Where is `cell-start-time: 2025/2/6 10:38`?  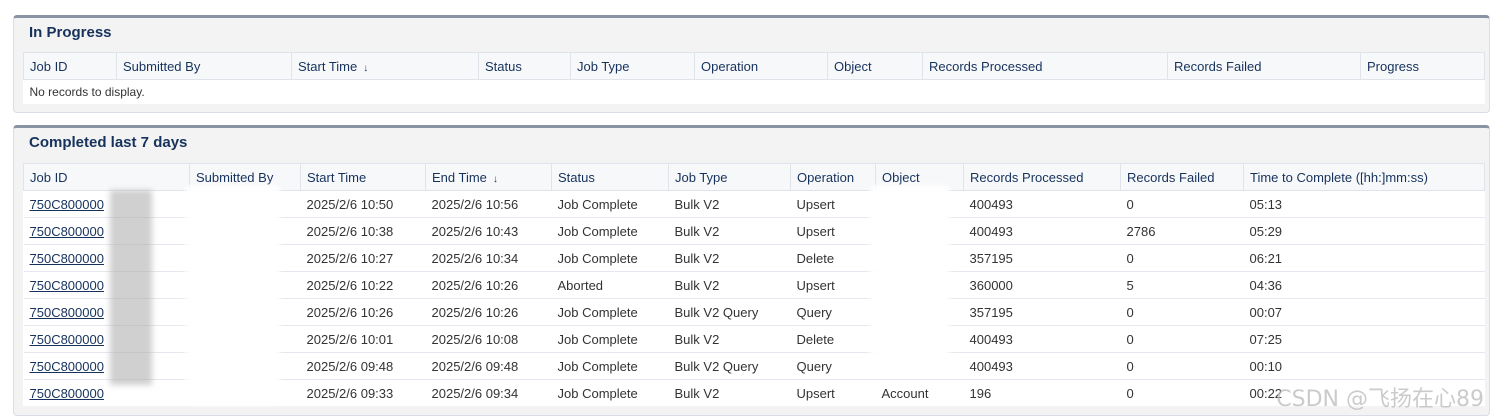 cell-start-time: 2025/2/6 10:38 is located at coordinates (363, 231).